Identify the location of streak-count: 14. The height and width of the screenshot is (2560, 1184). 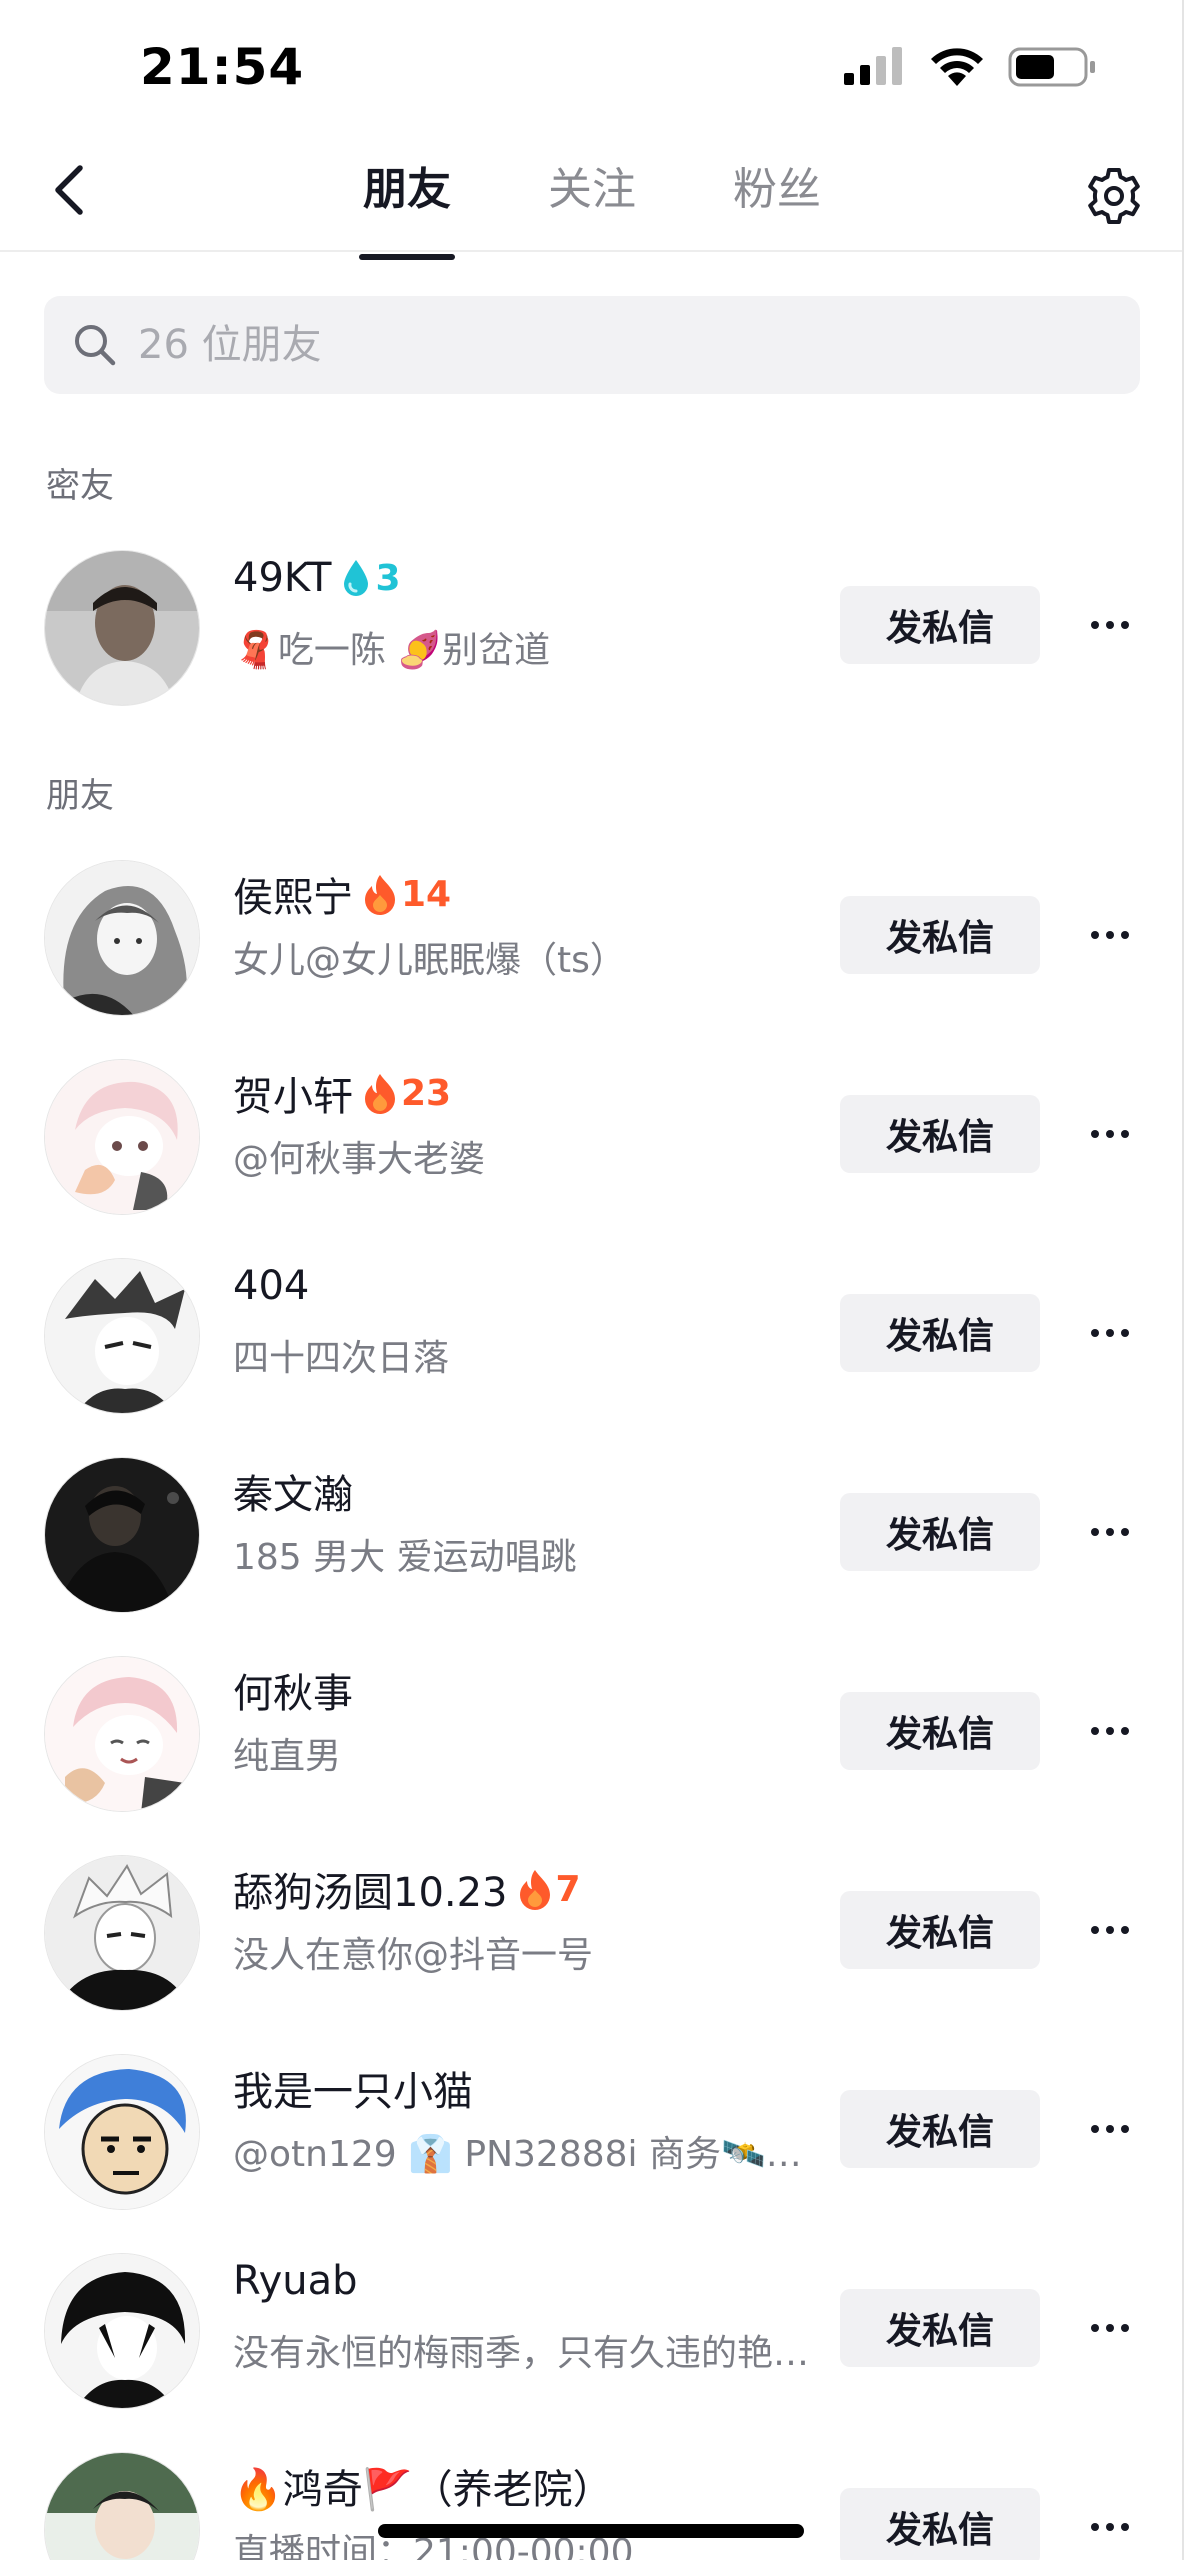
(426, 894).